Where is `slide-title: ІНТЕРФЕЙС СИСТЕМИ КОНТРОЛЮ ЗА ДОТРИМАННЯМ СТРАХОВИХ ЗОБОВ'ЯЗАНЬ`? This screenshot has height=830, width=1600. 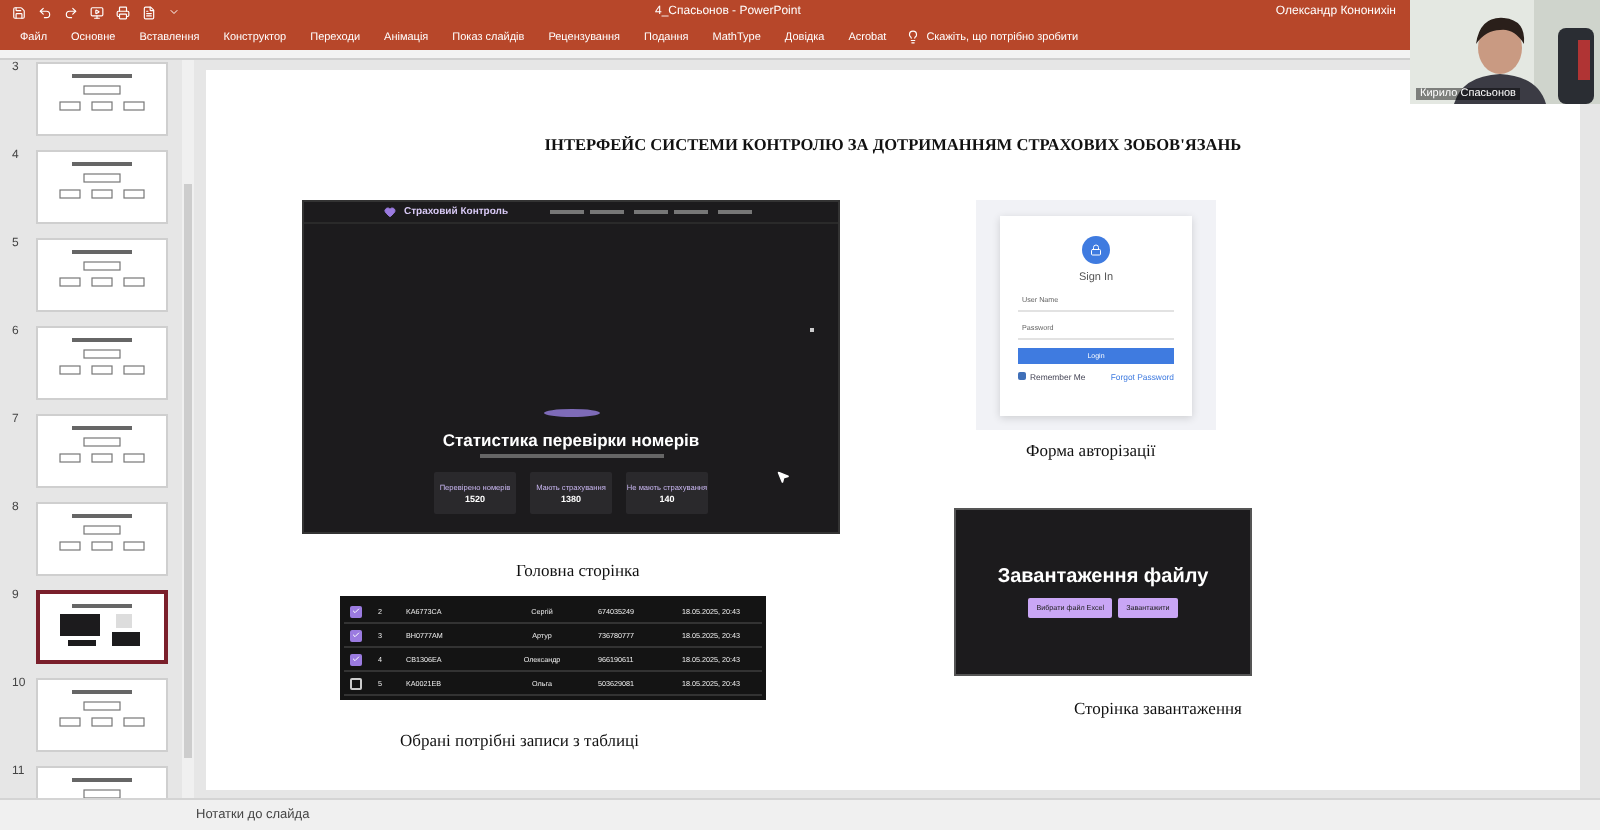
slide-title: ІНТЕРФЕЙС СИСТЕМИ КОНТРОЛЮ ЗА ДОТРИМАННЯМ СТРАХОВИХ ЗОБОВ'ЯЗАНЬ is located at coordinates (893, 145).